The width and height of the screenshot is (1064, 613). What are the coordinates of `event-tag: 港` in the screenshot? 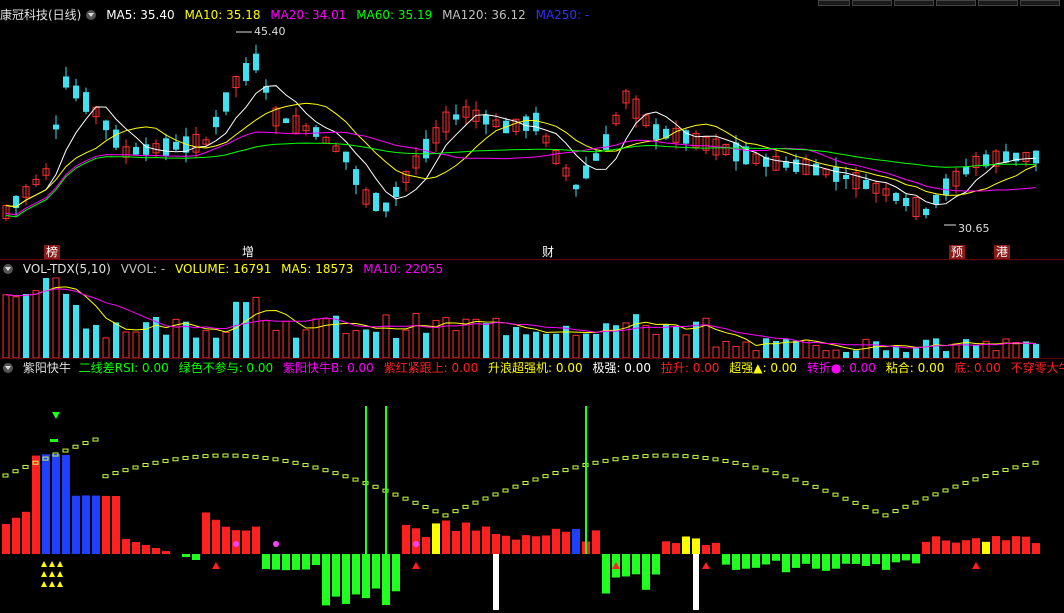 It's located at (1002, 252).